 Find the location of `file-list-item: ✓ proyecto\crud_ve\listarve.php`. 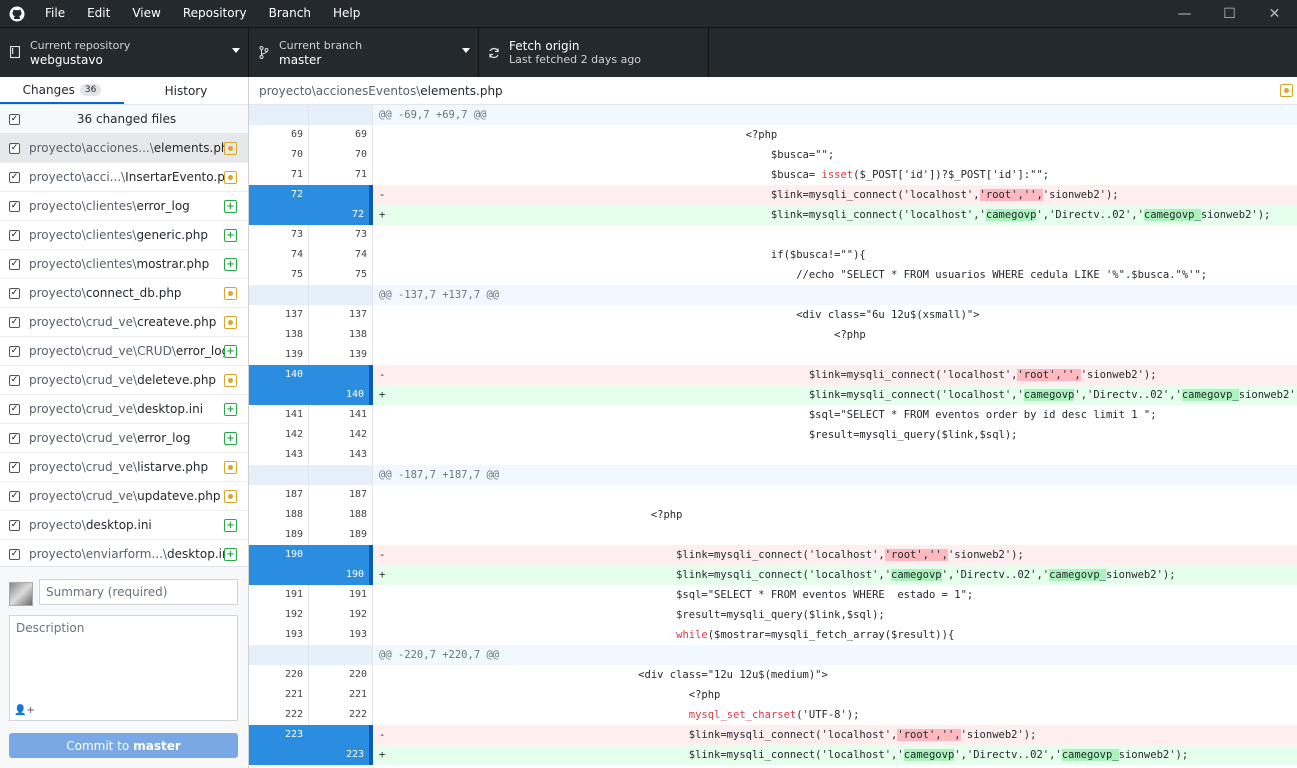

file-list-item: ✓ proyecto\crud_ve\listarve.php is located at coordinates (124, 467).